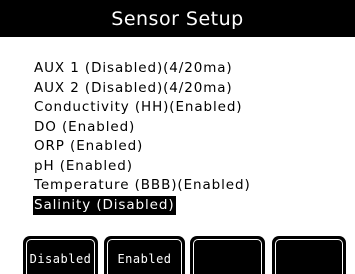  I want to click on menu-item-temperature: Temperature (BBB)(Enabled), so click(142, 186).